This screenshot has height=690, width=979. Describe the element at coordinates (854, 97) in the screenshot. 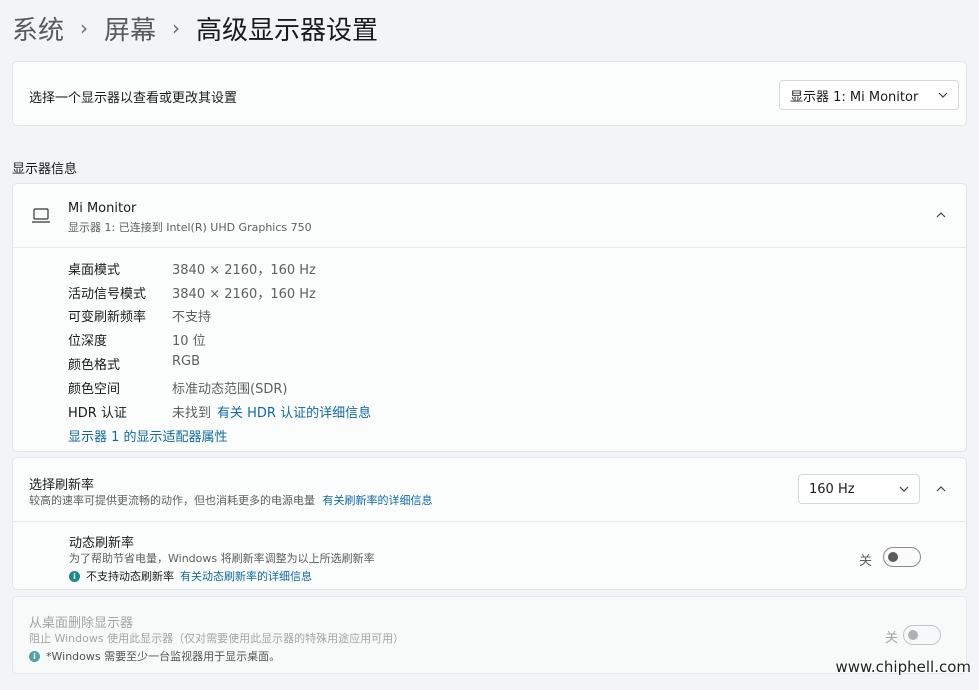

I see `display-selector-value: 显示器 1: Mi Monitor` at that location.